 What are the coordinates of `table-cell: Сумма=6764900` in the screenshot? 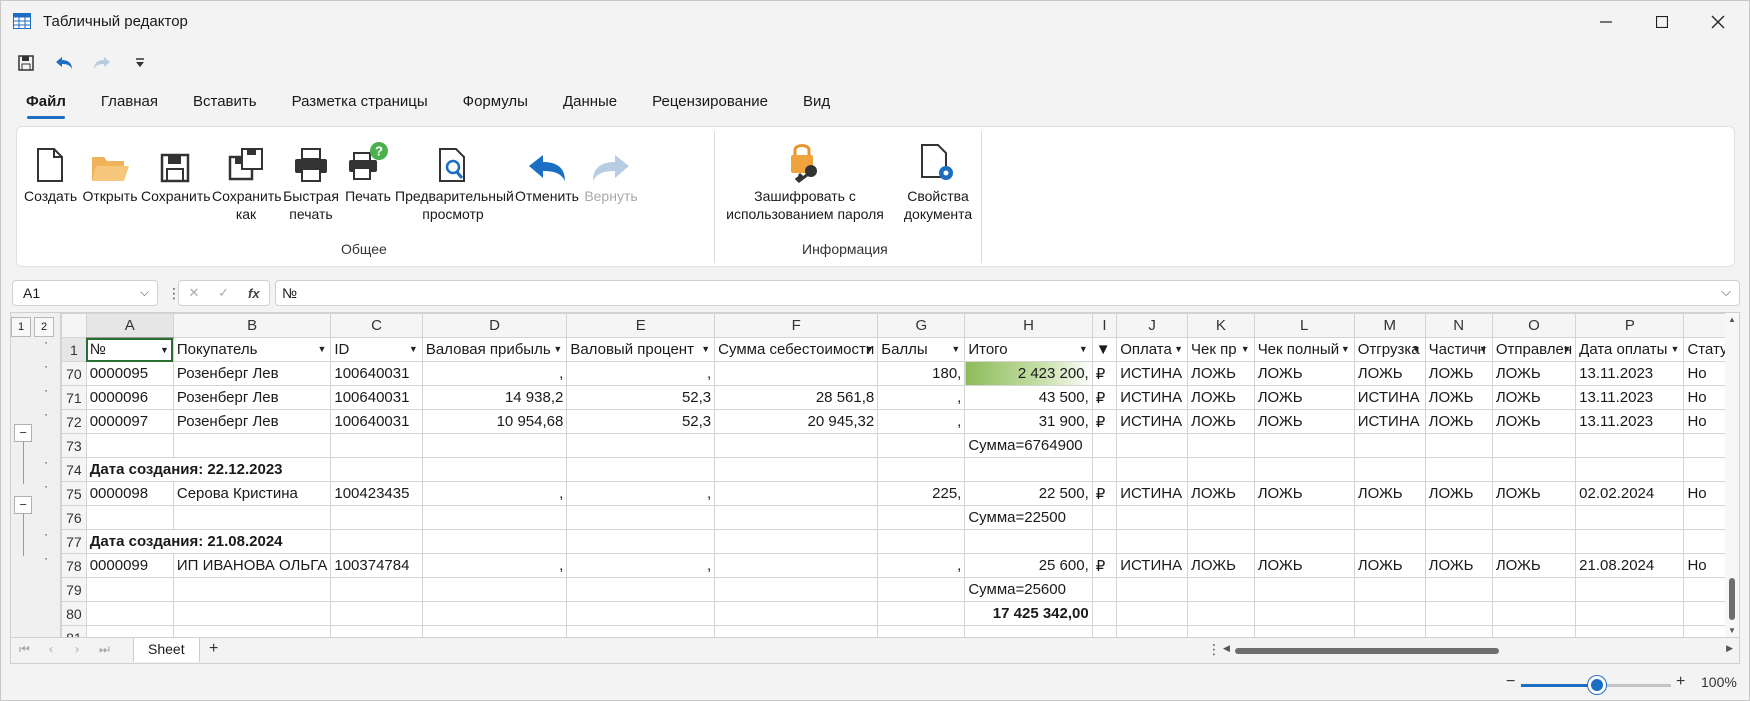 It's located at (1028, 445).